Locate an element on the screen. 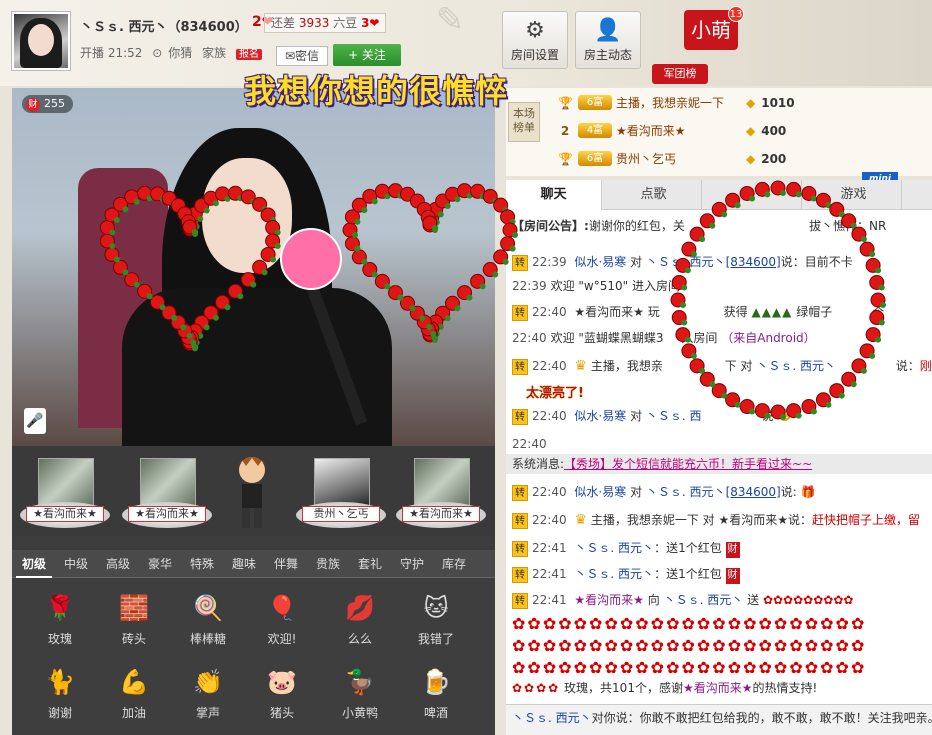  legion-rank-button: 军团榜 is located at coordinates (680, 74).